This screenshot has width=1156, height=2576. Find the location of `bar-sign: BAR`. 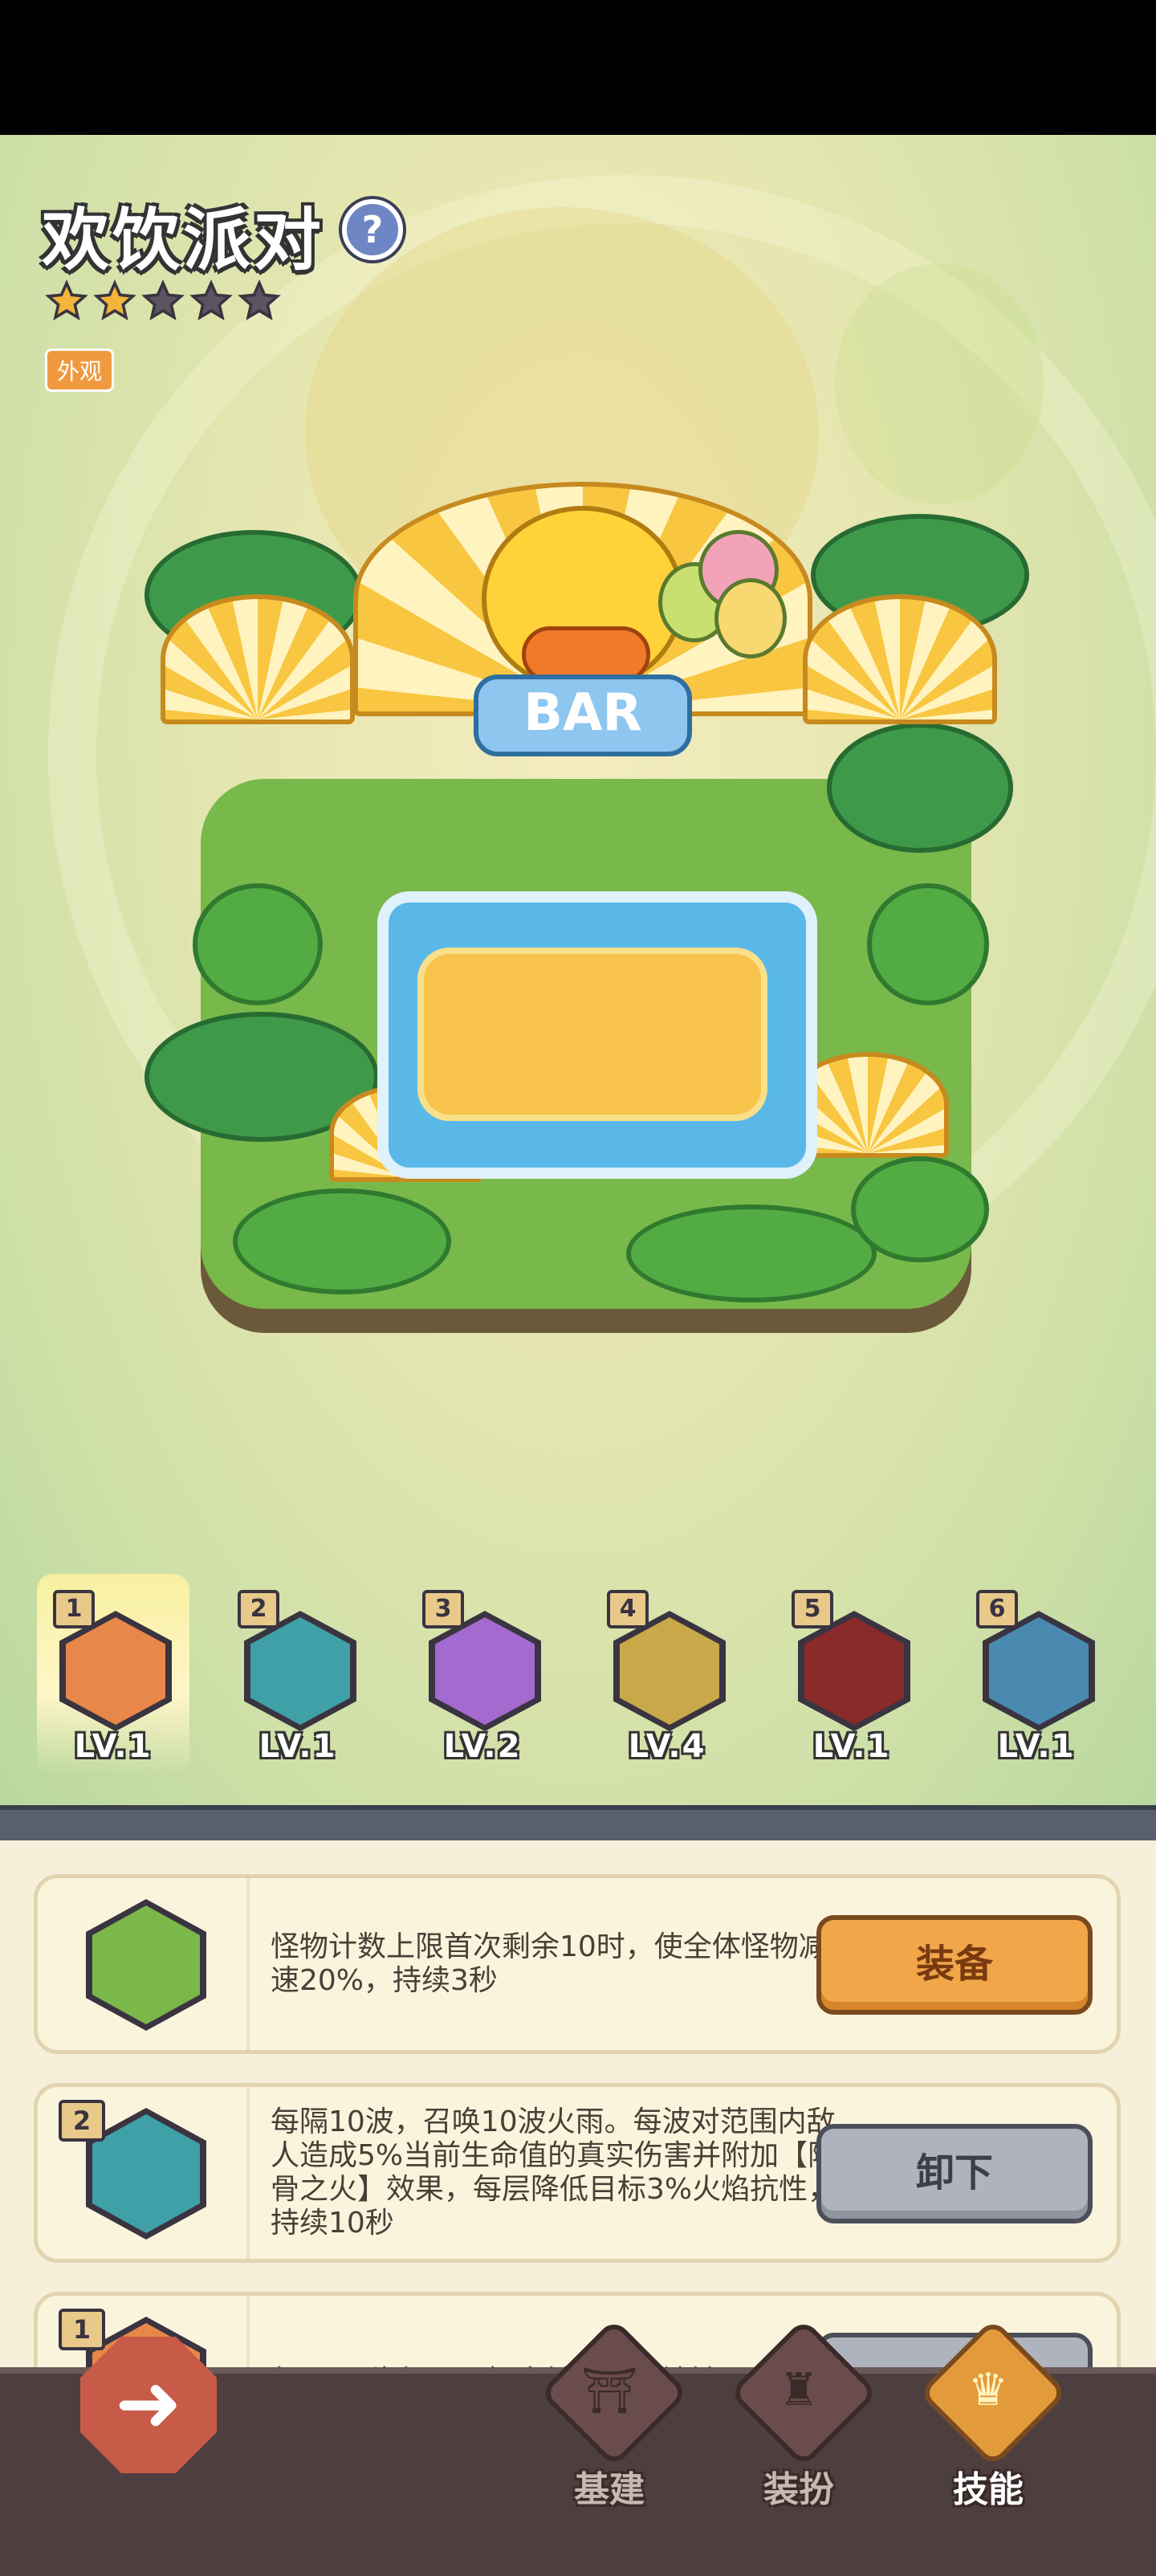

bar-sign: BAR is located at coordinates (583, 715).